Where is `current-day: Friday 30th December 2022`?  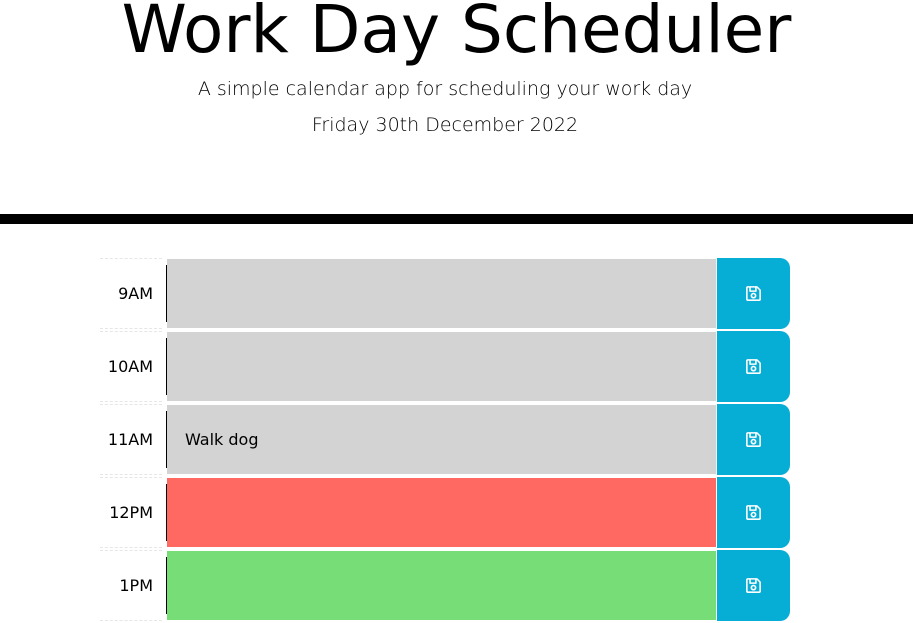
current-day: Friday 30th December 2022 is located at coordinates (445, 125).